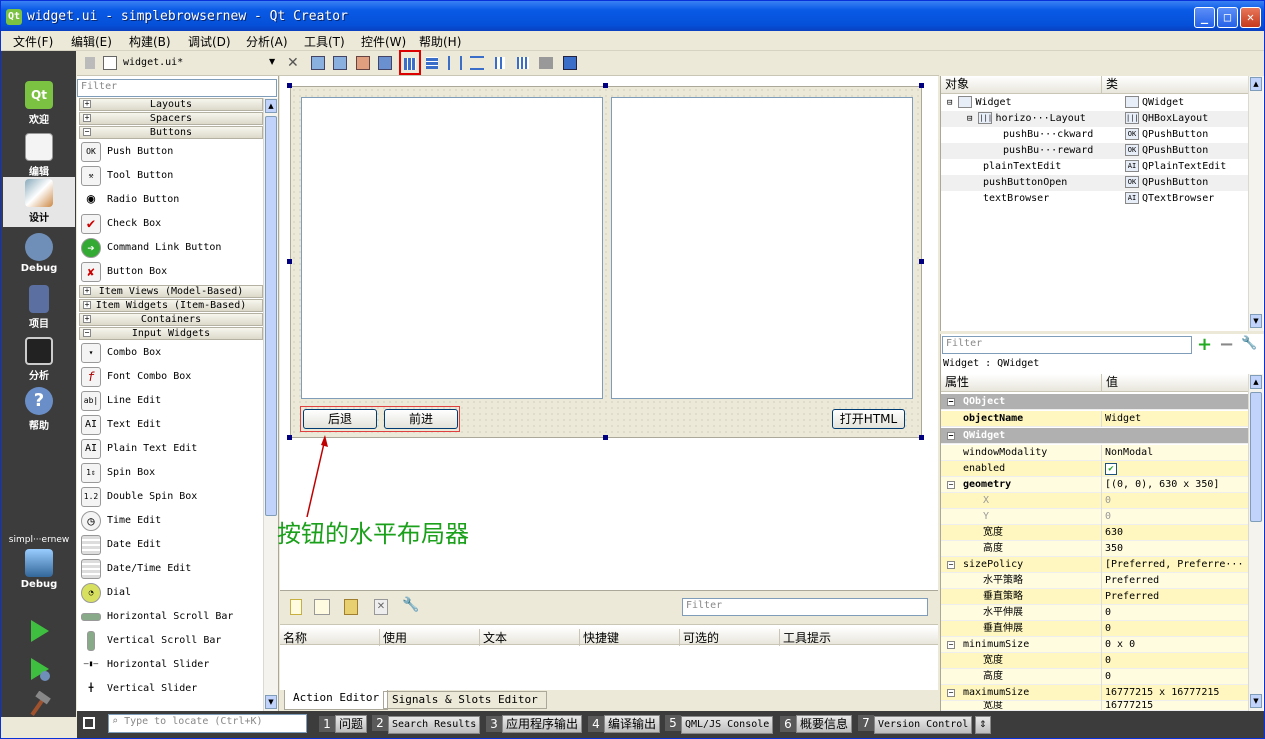  Describe the element at coordinates (465, 700) in the screenshot. I see `tab-signals-slots: Signals & Slots Editor` at that location.